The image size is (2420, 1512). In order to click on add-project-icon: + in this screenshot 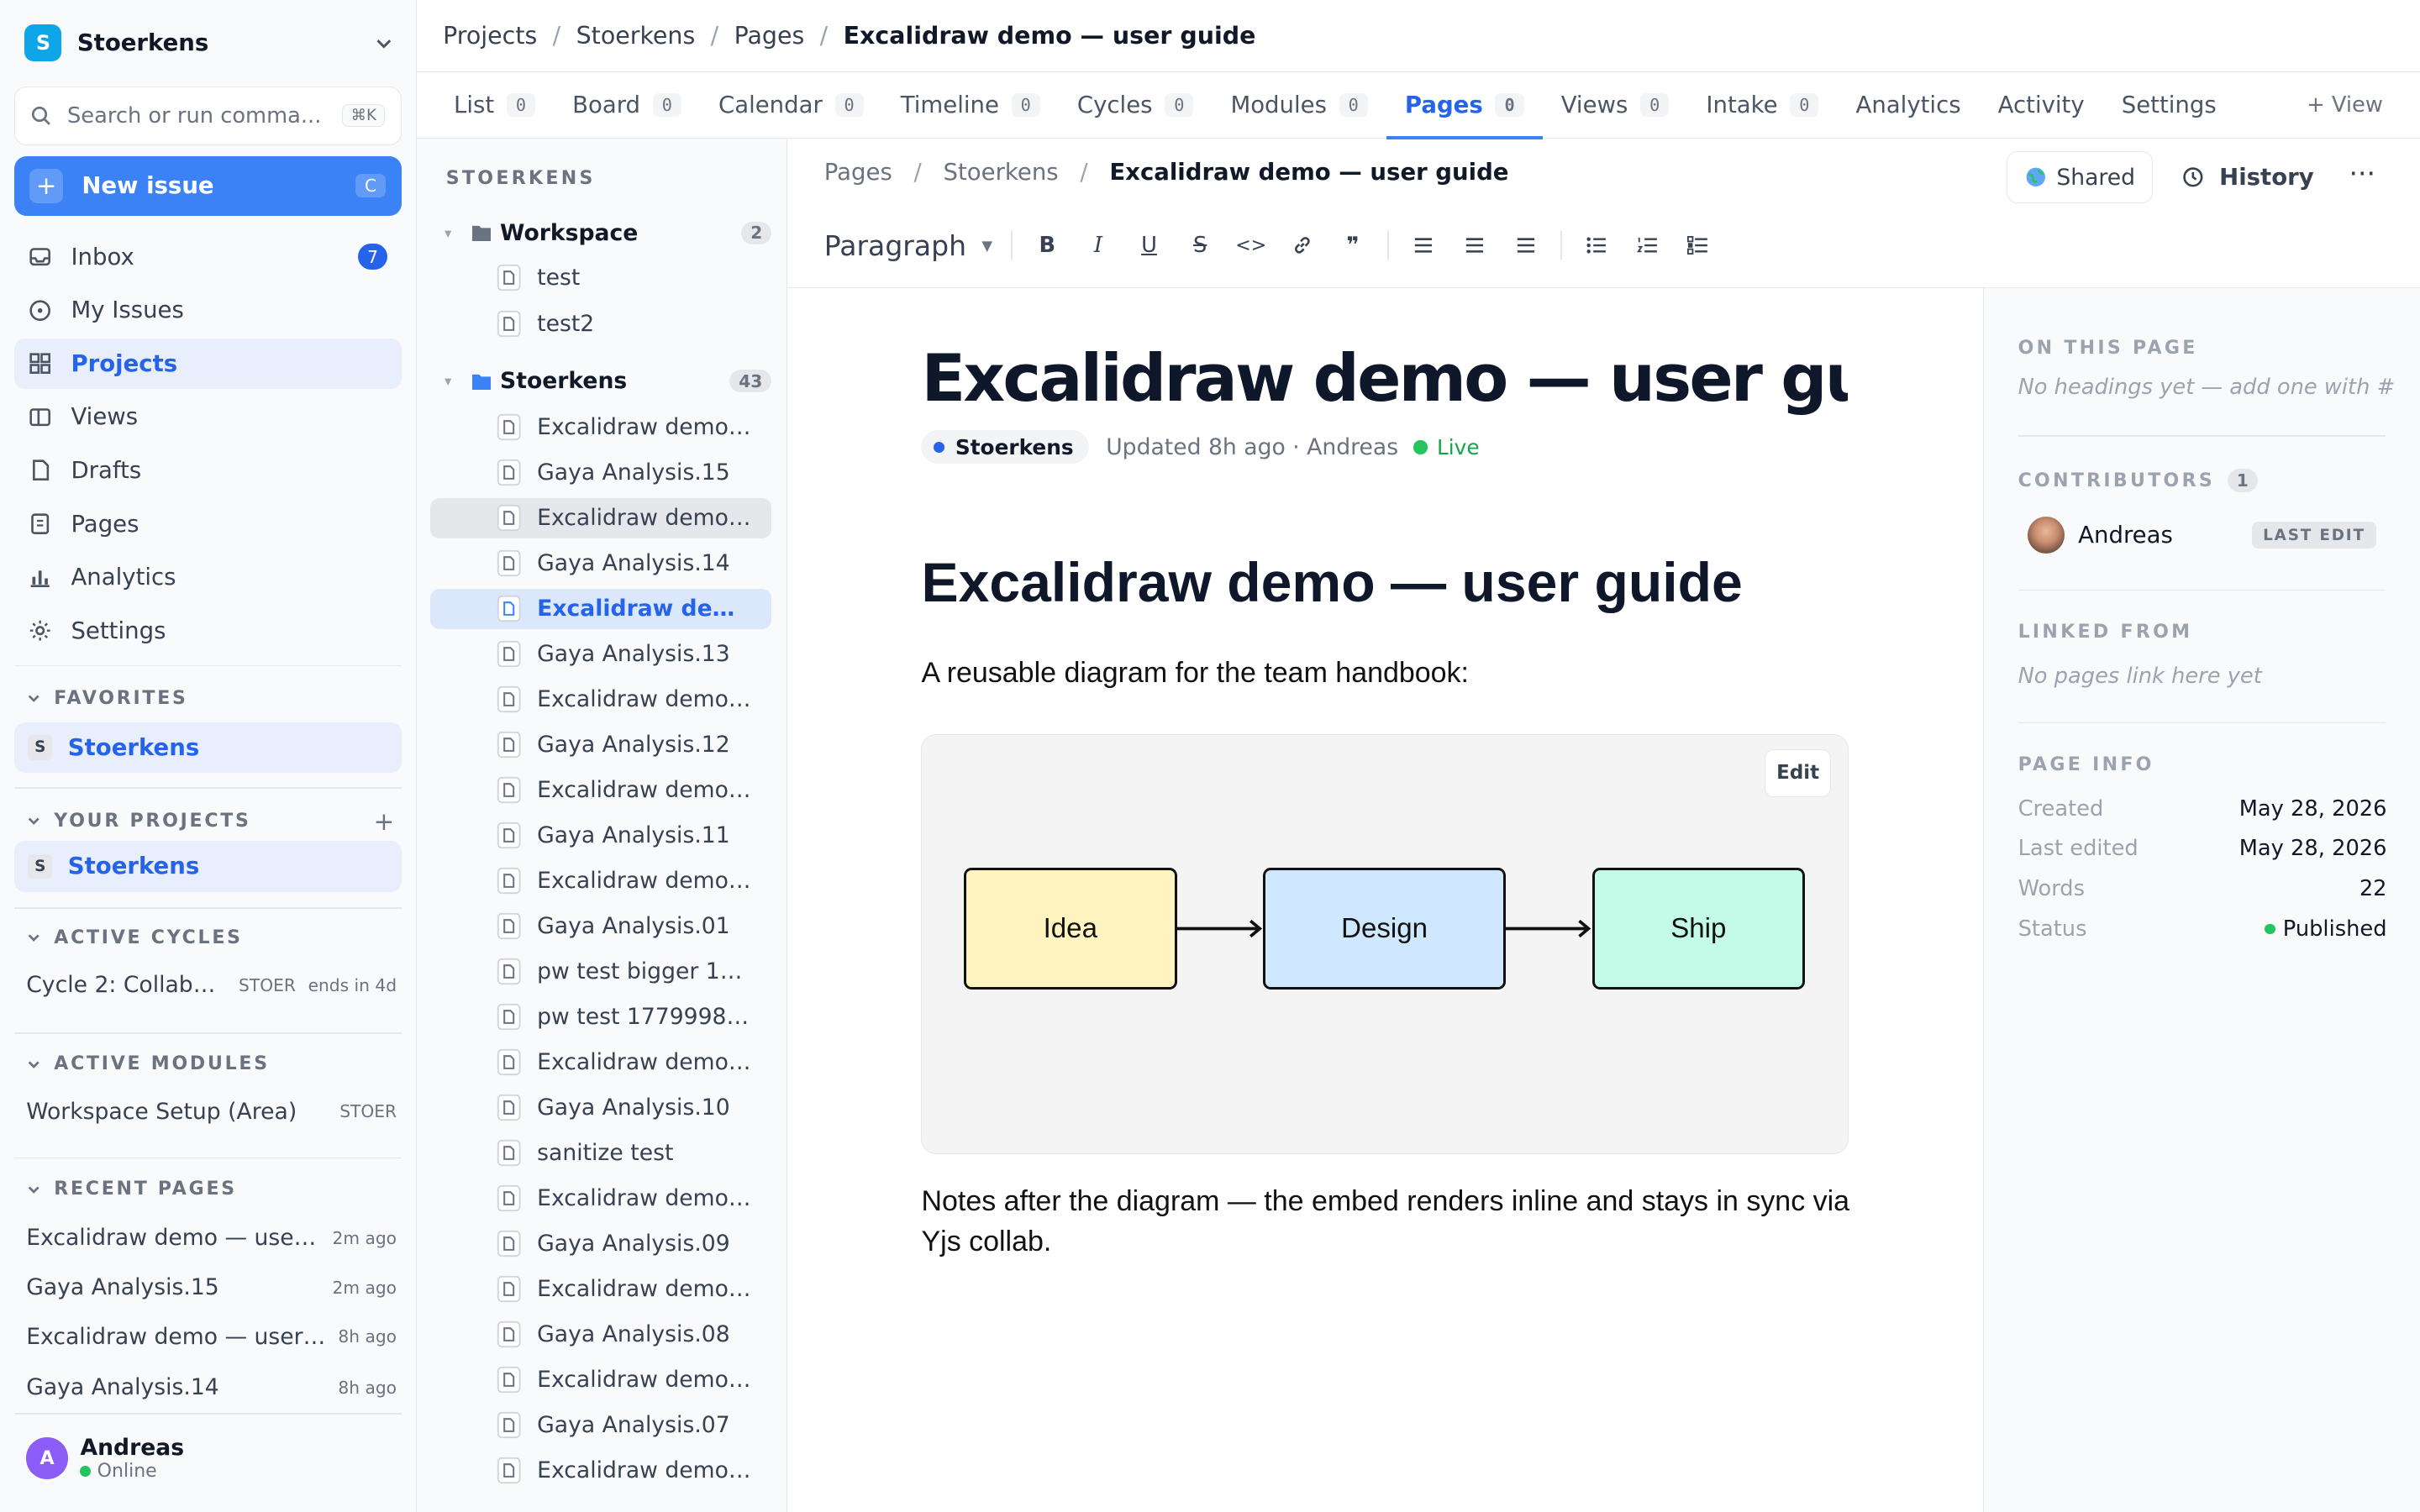, I will do `click(385, 821)`.